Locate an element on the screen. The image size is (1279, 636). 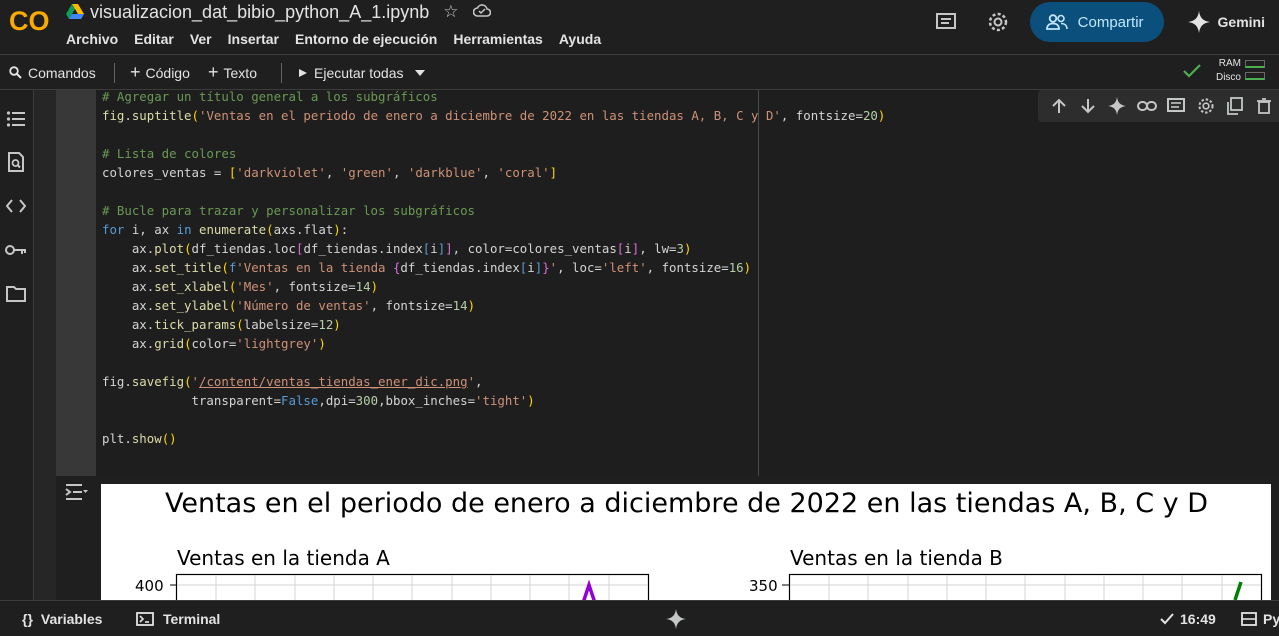
menu-insertar: Insertar is located at coordinates (253, 39).